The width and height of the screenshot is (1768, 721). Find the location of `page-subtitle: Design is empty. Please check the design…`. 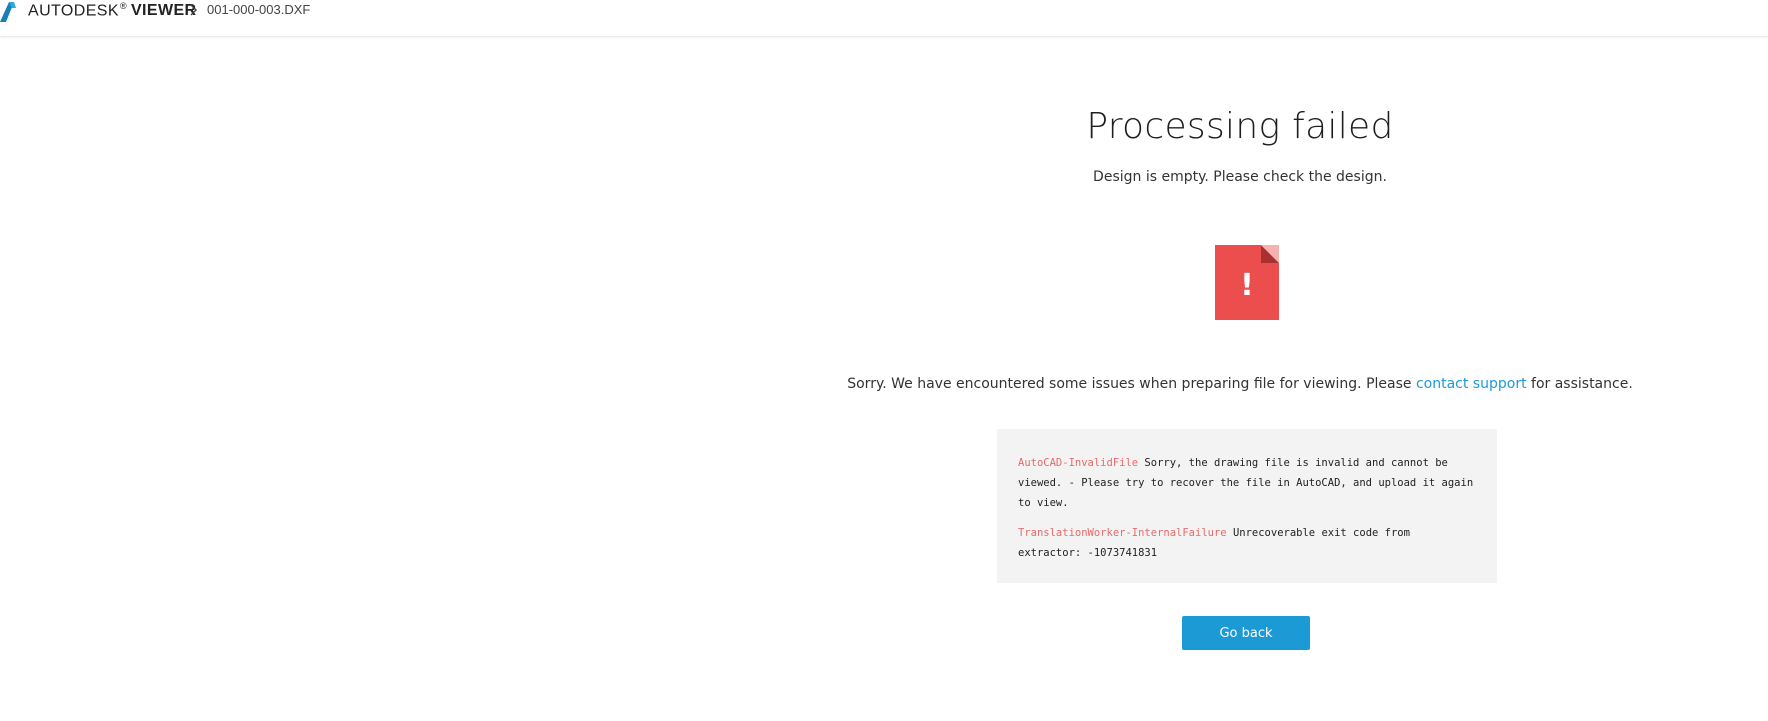

page-subtitle: Design is empty. Please check the design… is located at coordinates (1240, 177).